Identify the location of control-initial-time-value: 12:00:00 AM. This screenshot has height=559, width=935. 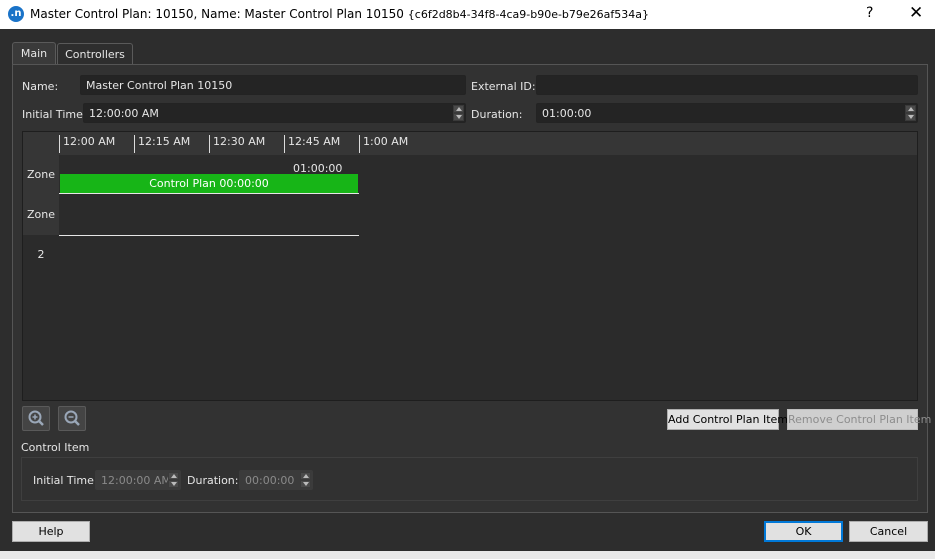
(136, 480).